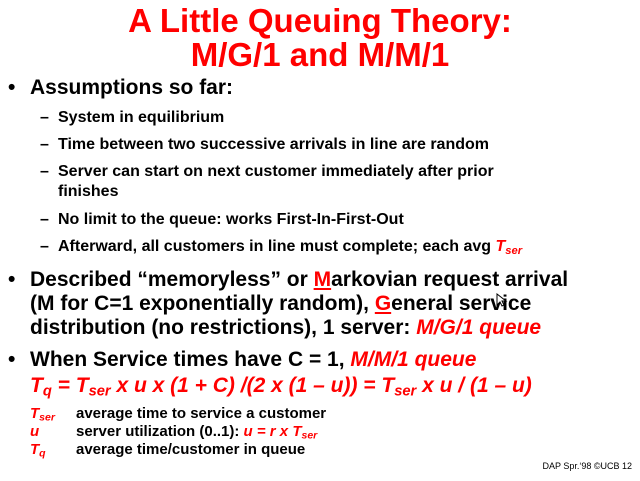 This screenshot has height=481, width=640. Describe the element at coordinates (320, 54) in the screenshot. I see `title-line-2: M/G/1 and M/M/1` at that location.